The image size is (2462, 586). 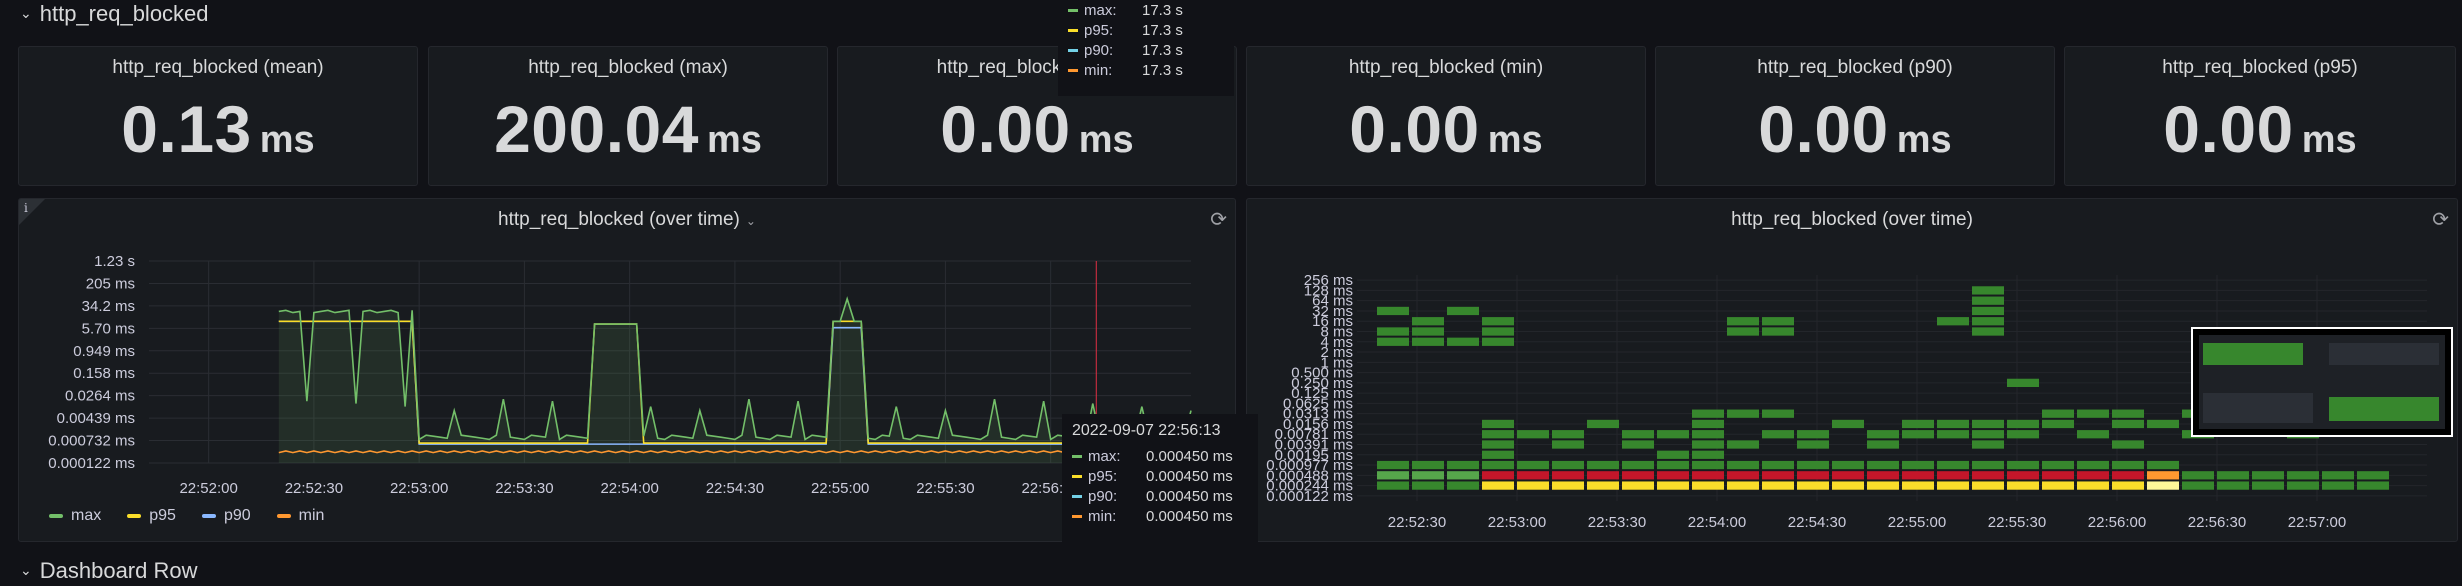 I want to click on tooltip-label: max:, so click(x=1100, y=10).